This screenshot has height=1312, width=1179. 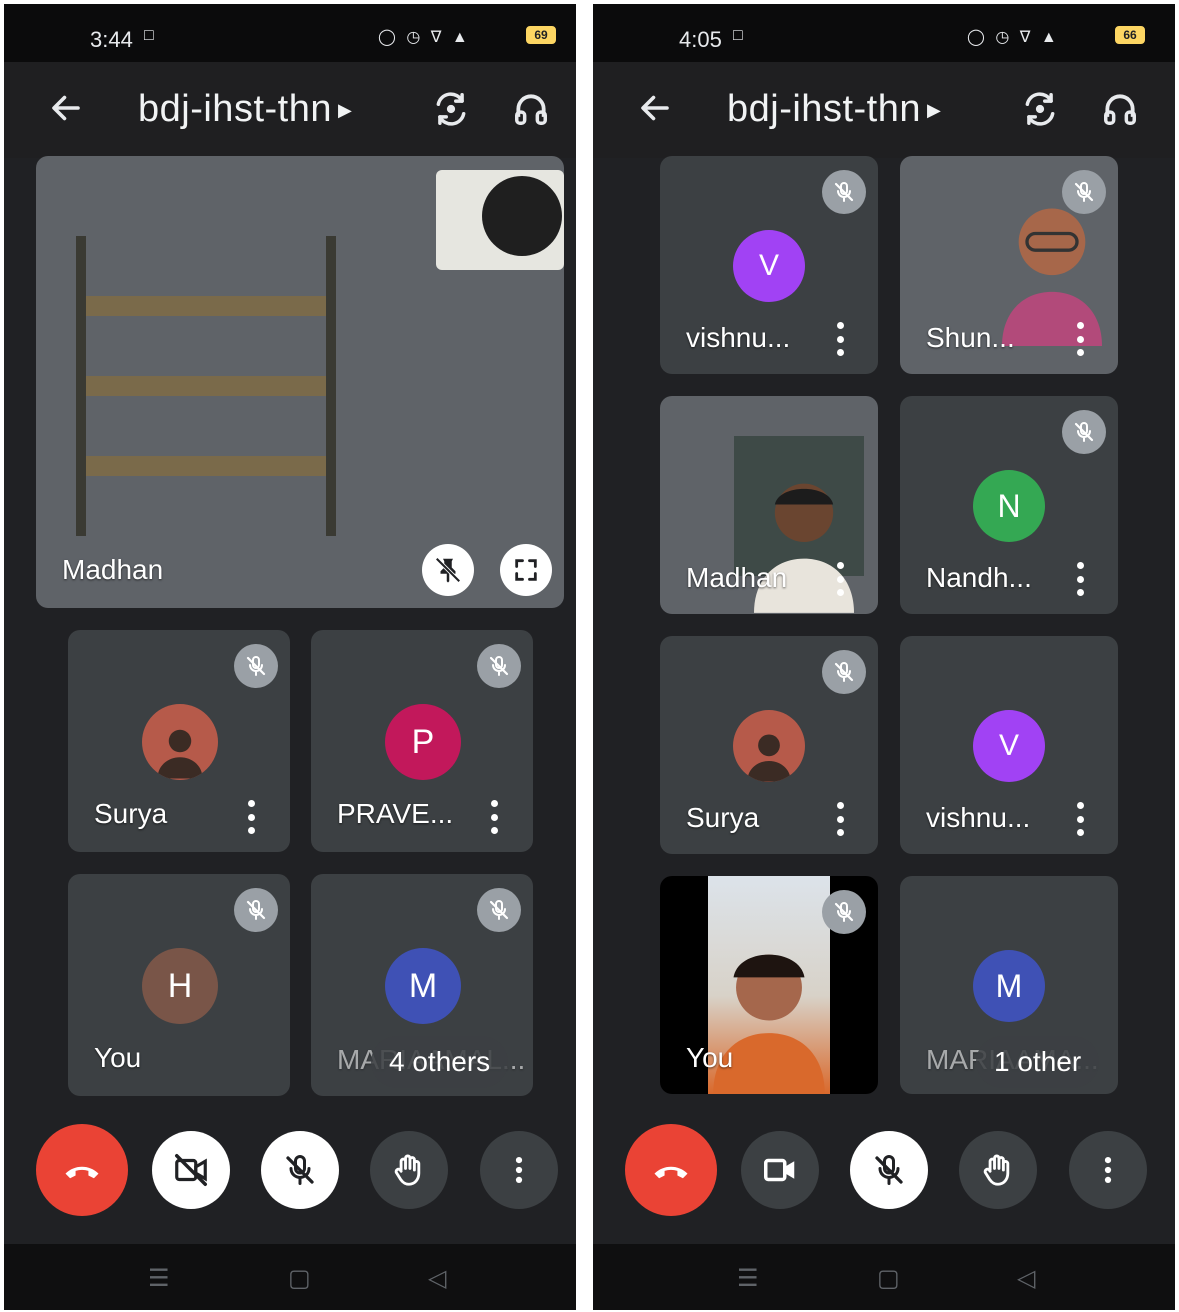 What do you see at coordinates (884, 33) in the screenshot?
I see `status-bar: 4:05 □ ◯ ◷ ∇ ▲ 66` at bounding box center [884, 33].